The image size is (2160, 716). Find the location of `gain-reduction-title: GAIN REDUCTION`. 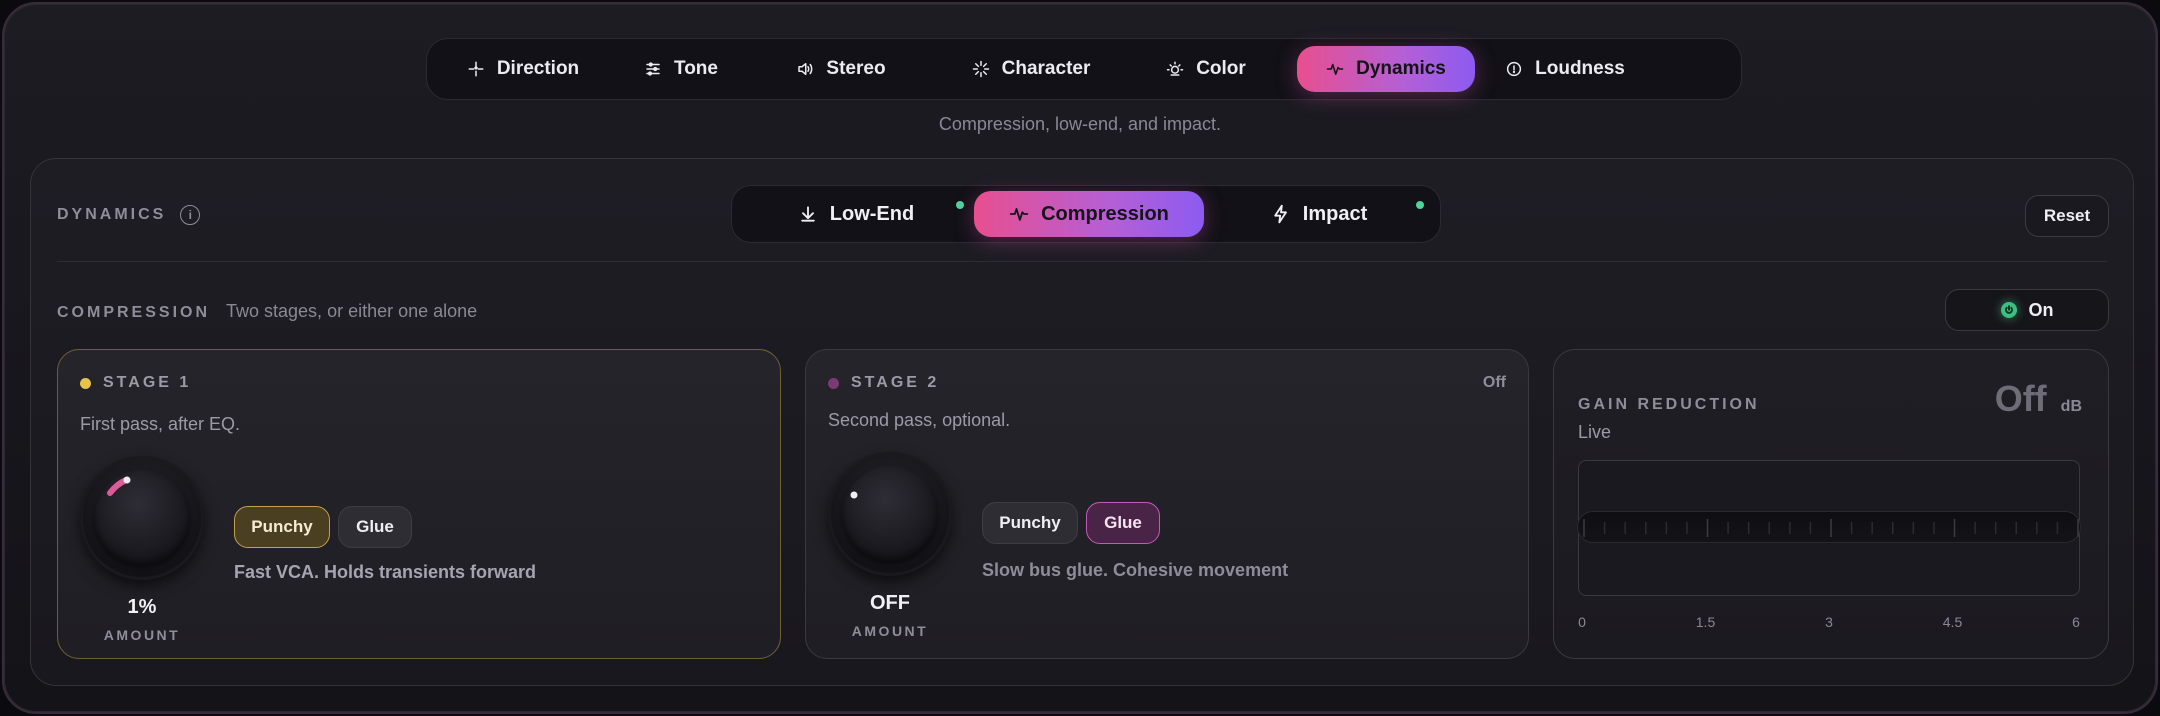

gain-reduction-title: GAIN REDUCTION is located at coordinates (1669, 404).